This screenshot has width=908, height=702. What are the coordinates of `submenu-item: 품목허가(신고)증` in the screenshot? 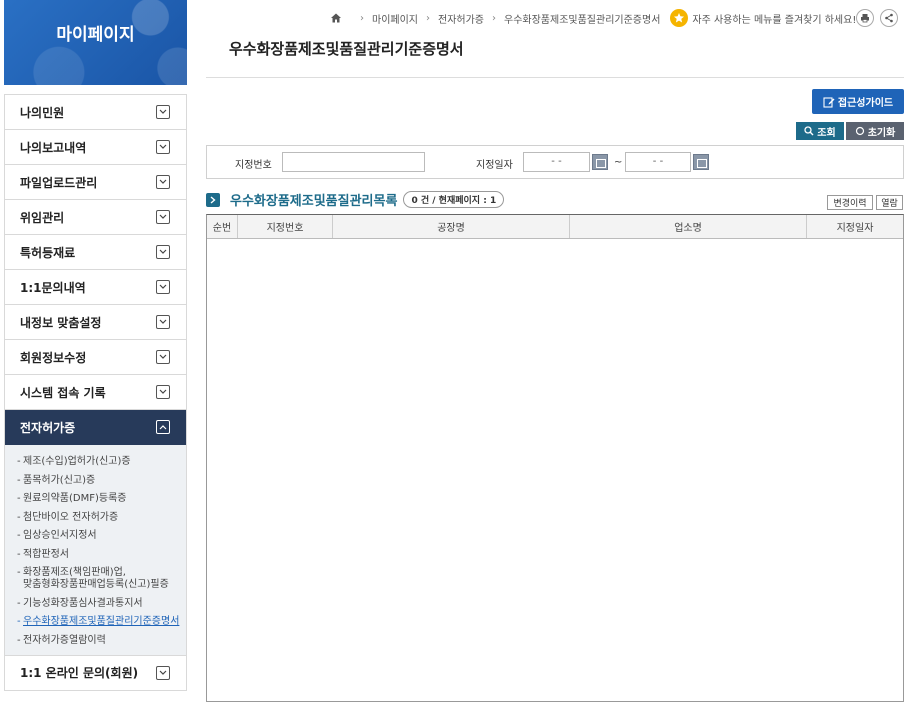 It's located at (99, 481).